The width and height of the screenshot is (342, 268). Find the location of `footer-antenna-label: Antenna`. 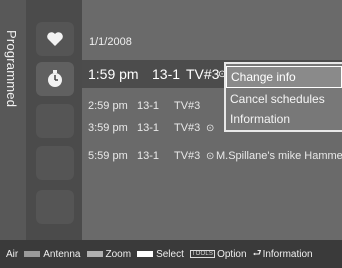

footer-antenna-label: Antenna is located at coordinates (62, 254).